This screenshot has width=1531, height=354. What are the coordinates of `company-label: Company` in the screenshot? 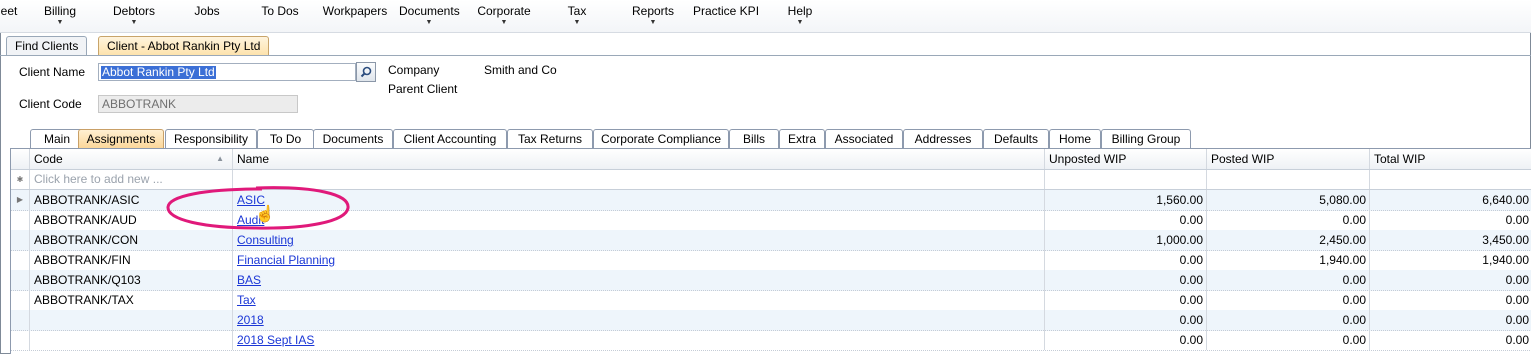 It's located at (414, 70).